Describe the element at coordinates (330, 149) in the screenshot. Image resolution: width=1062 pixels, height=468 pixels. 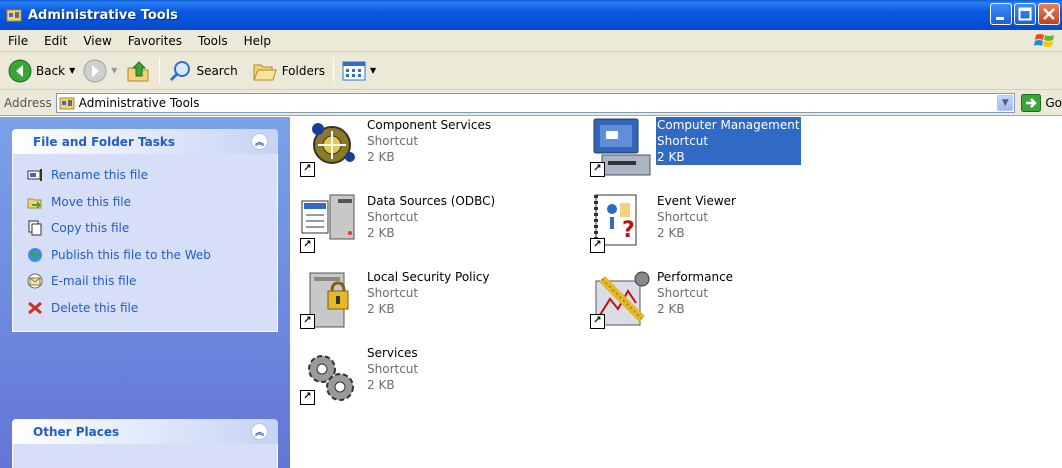
I see `component-services-icon: ↗` at that location.